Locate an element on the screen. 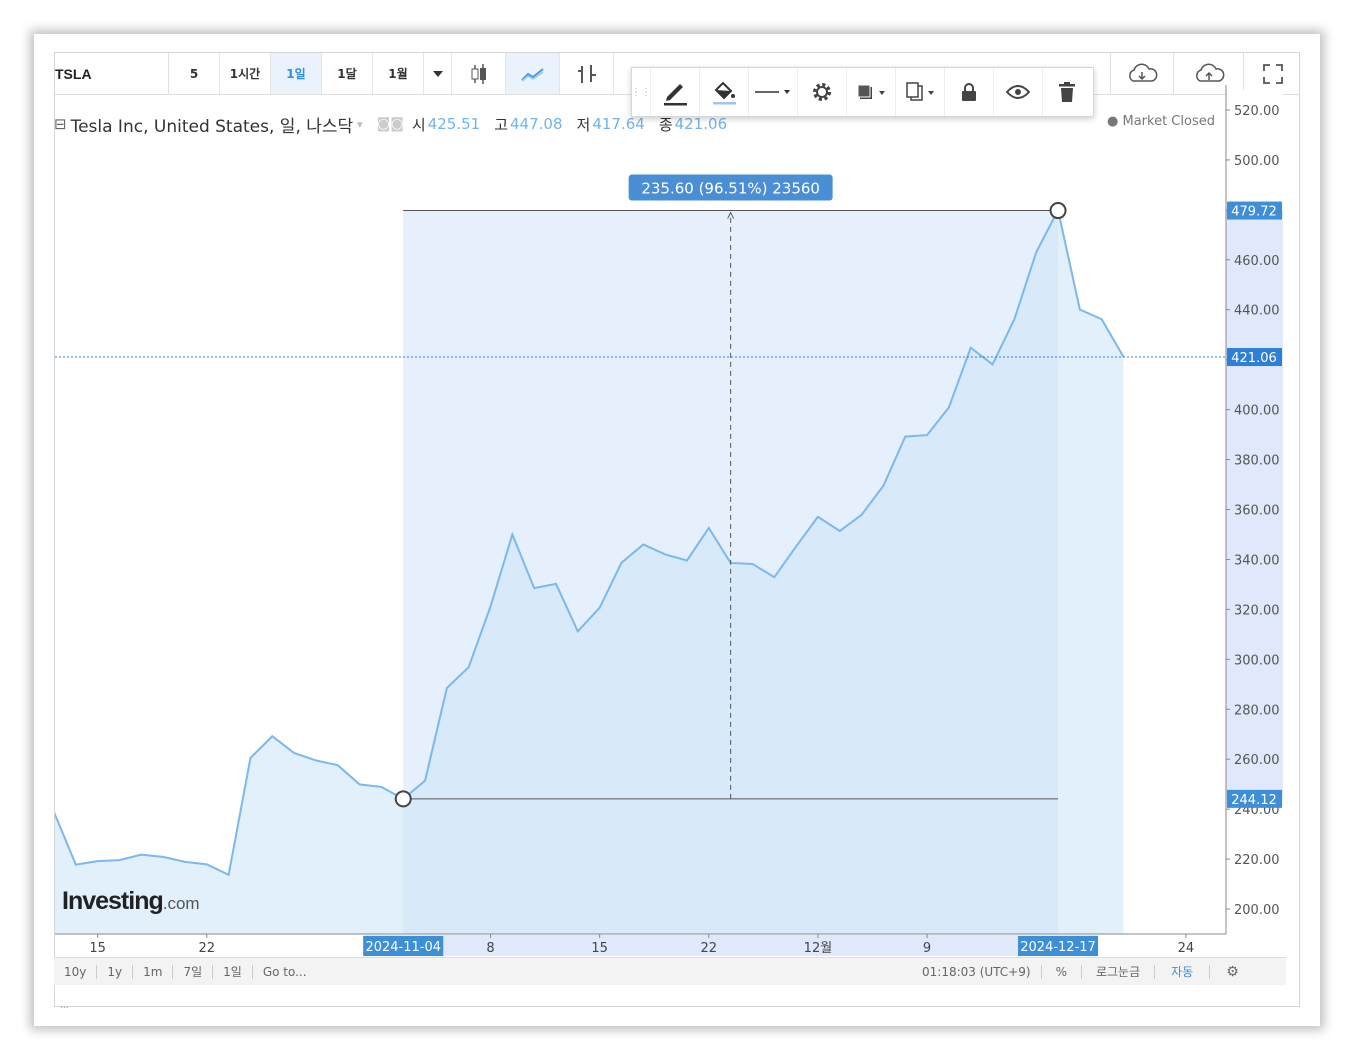 The image size is (1354, 1061). range-1m: 1m is located at coordinates (153, 971).